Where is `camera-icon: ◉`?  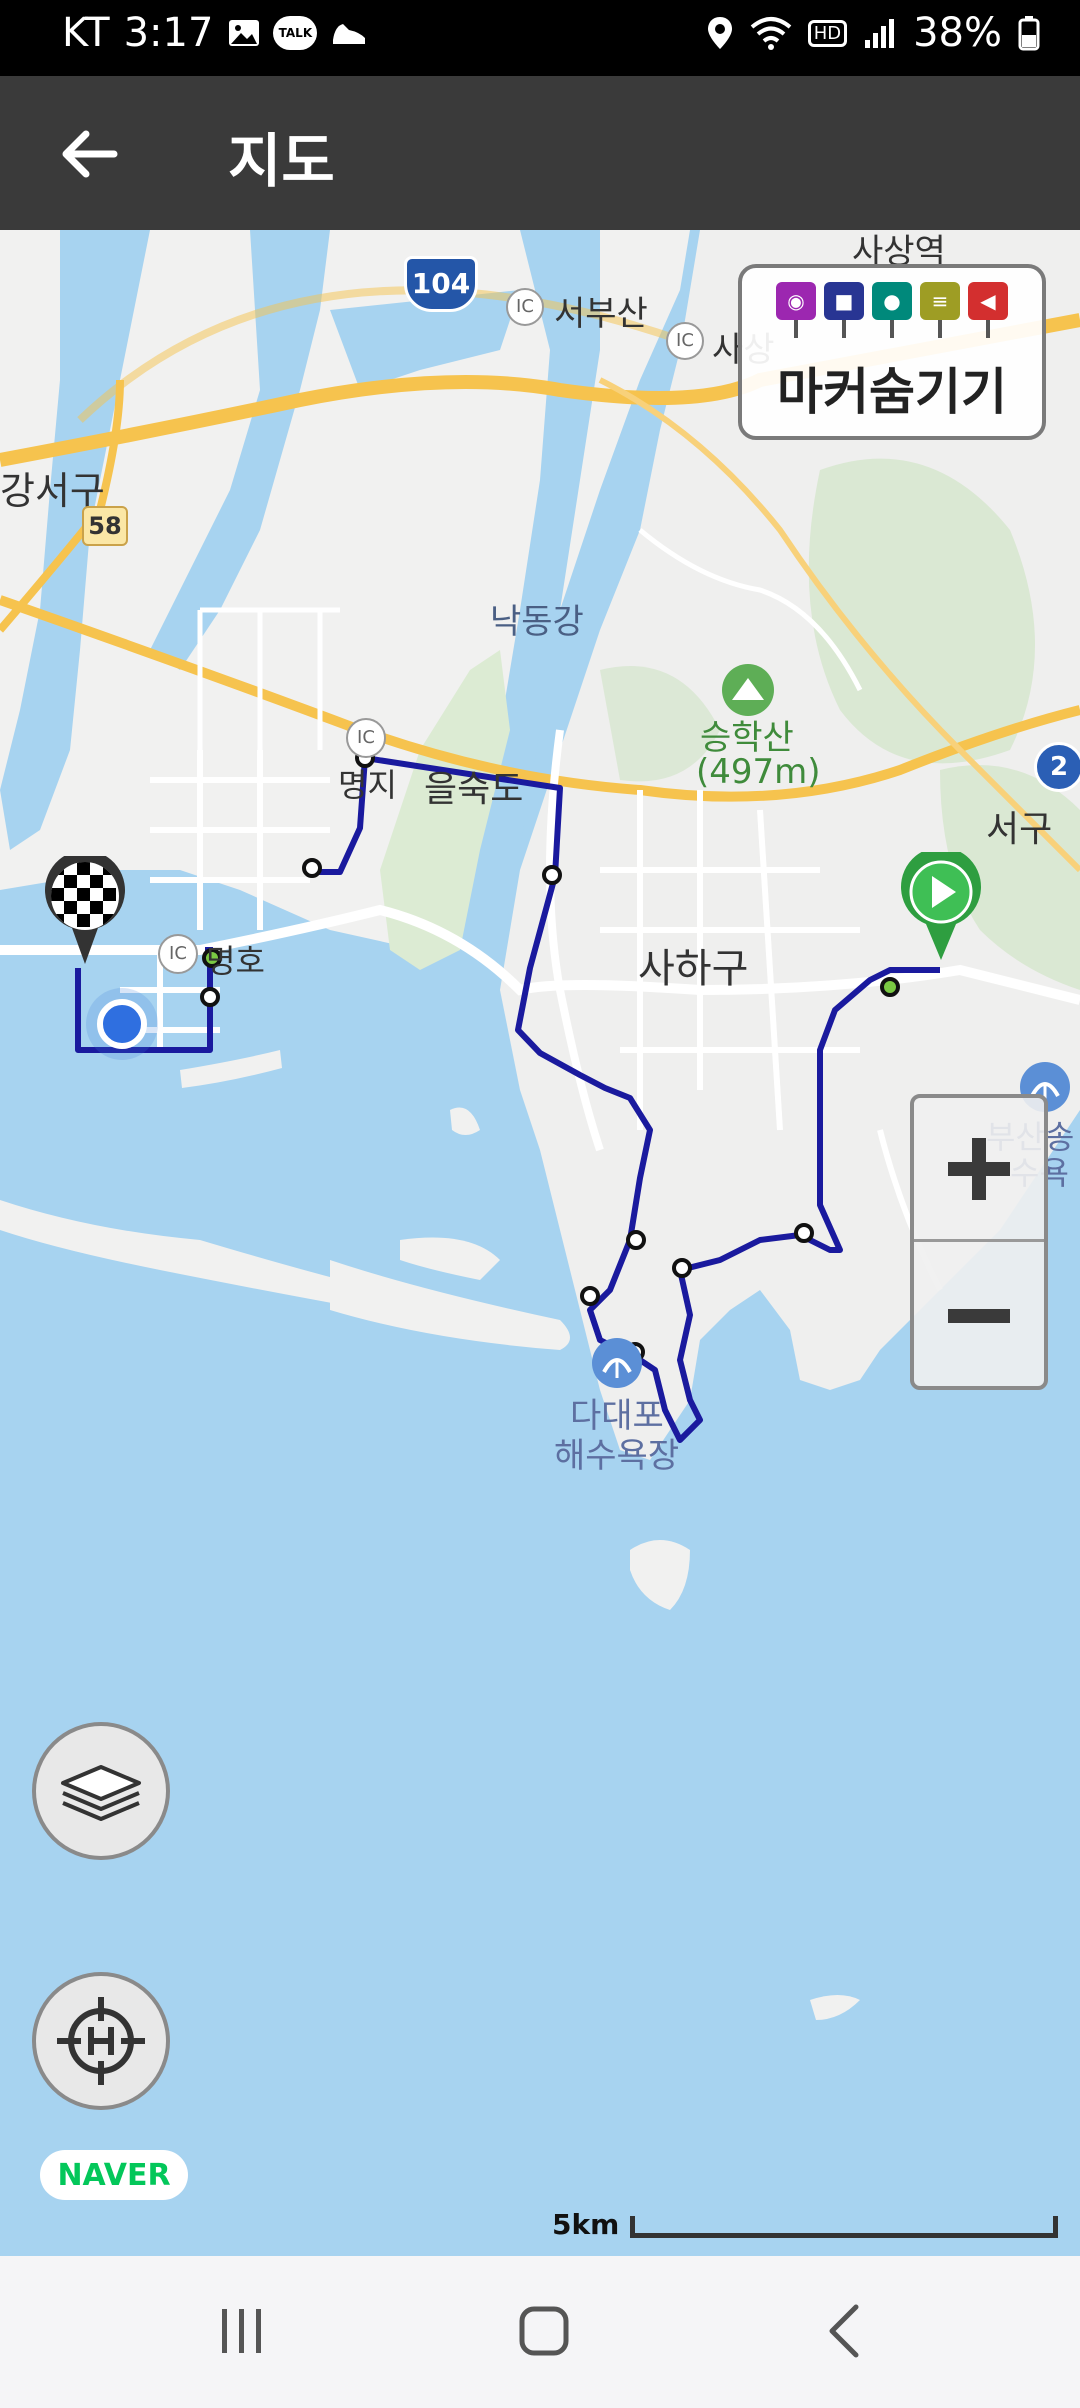 camera-icon: ◉ is located at coordinates (796, 310).